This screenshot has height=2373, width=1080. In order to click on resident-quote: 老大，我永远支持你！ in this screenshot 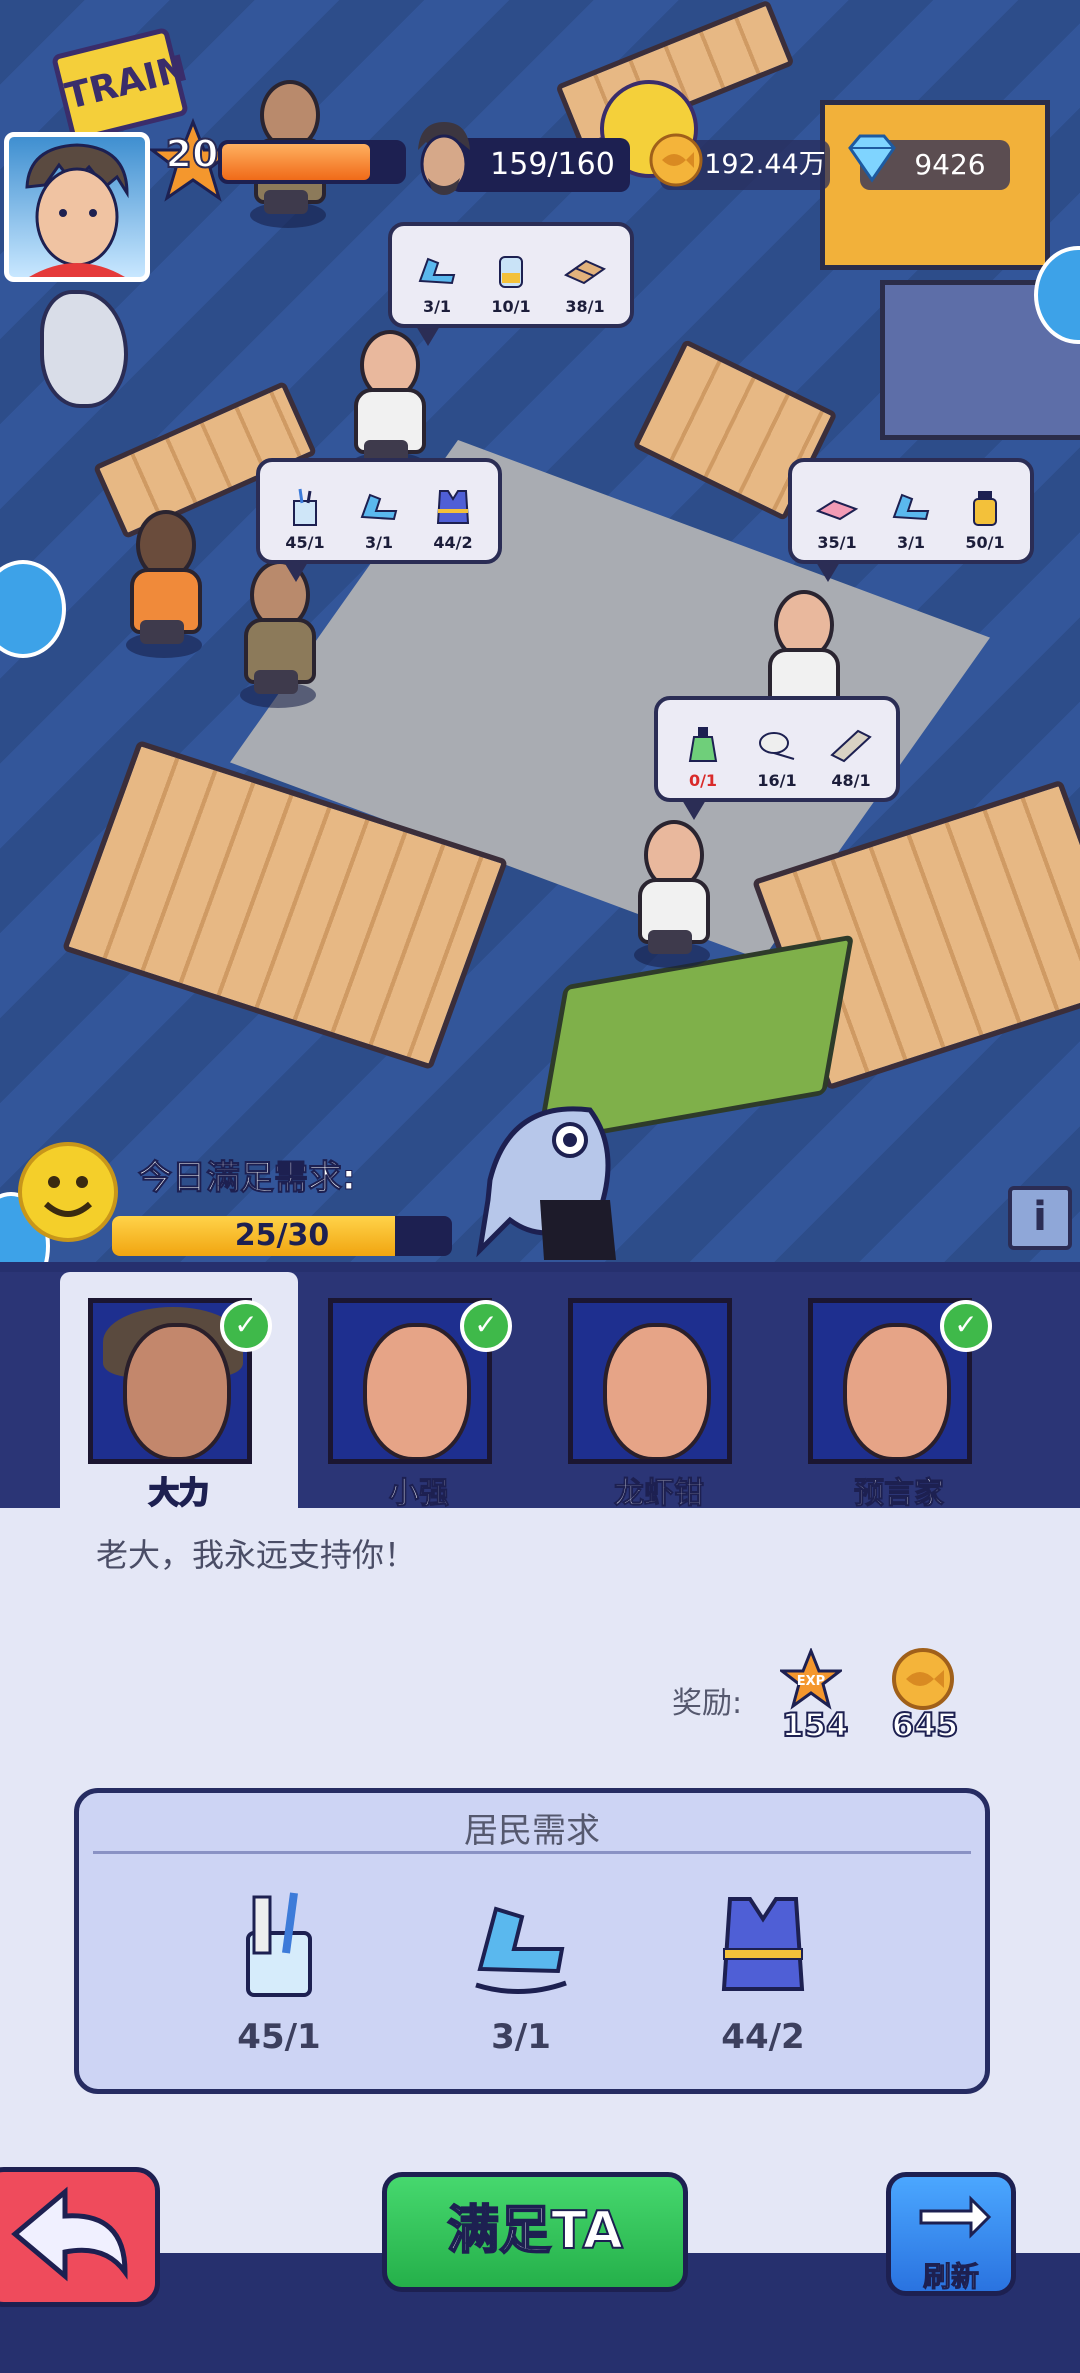, I will do `click(256, 1555)`.